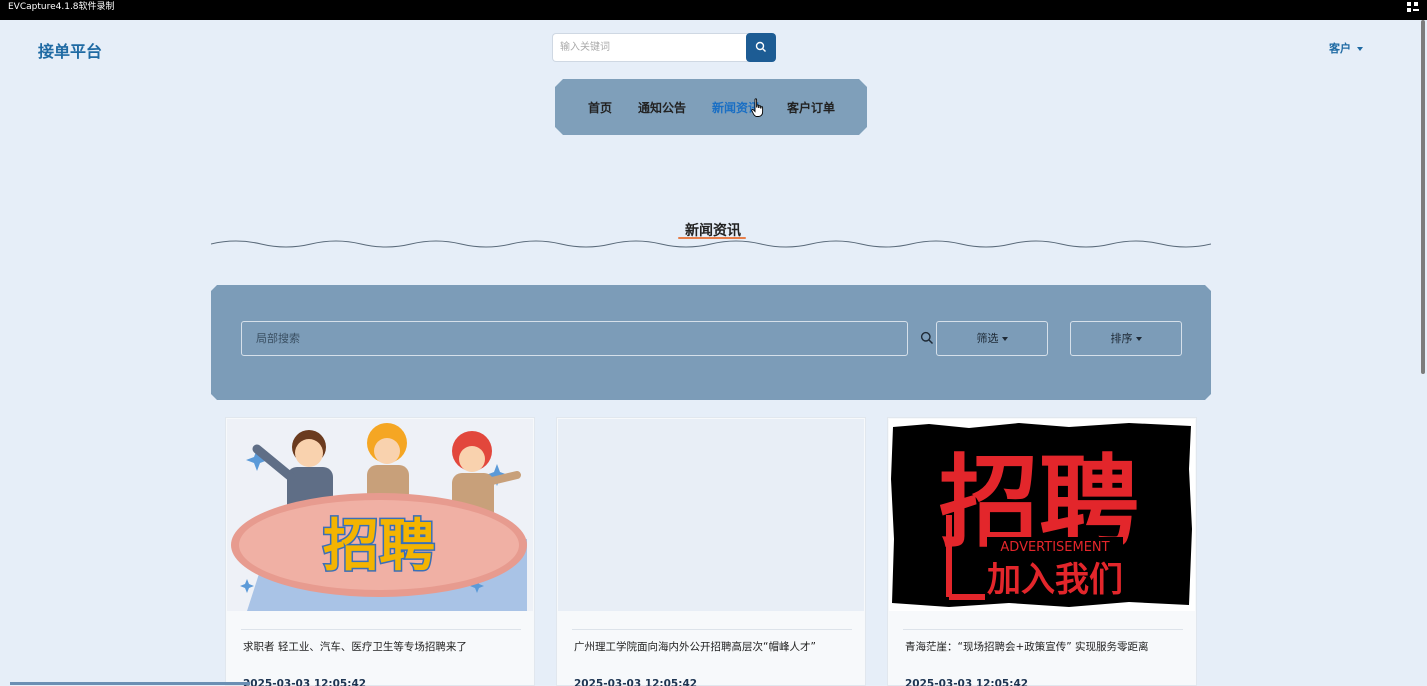 This screenshot has height=686, width=1427. Describe the element at coordinates (130, 683) in the screenshot. I see `recording-progress-line` at that location.